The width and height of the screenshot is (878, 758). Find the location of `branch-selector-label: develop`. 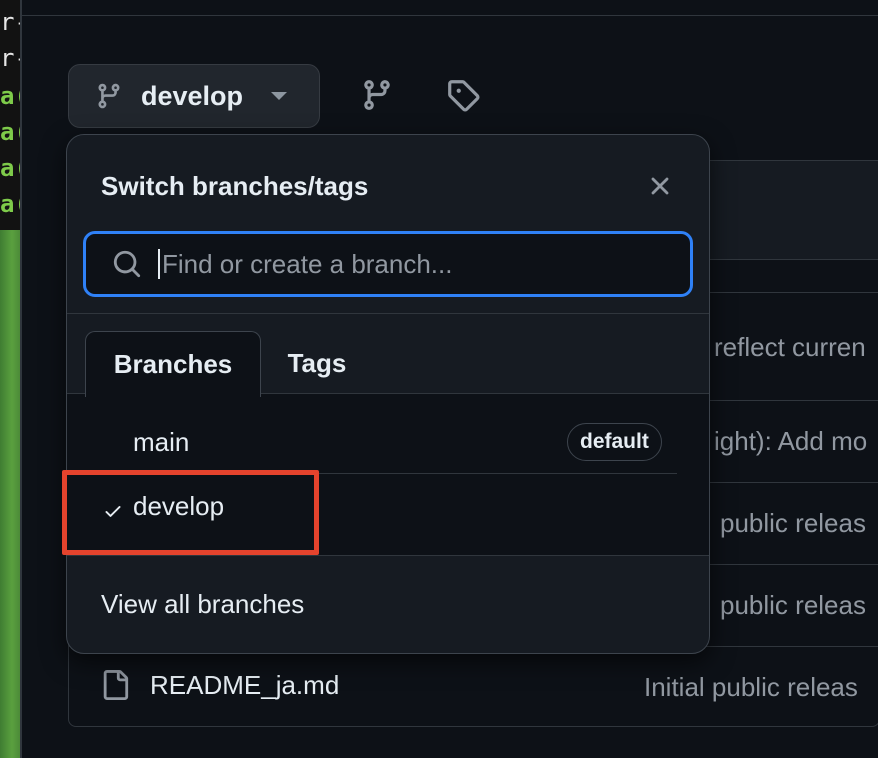

branch-selector-label: develop is located at coordinates (192, 95).